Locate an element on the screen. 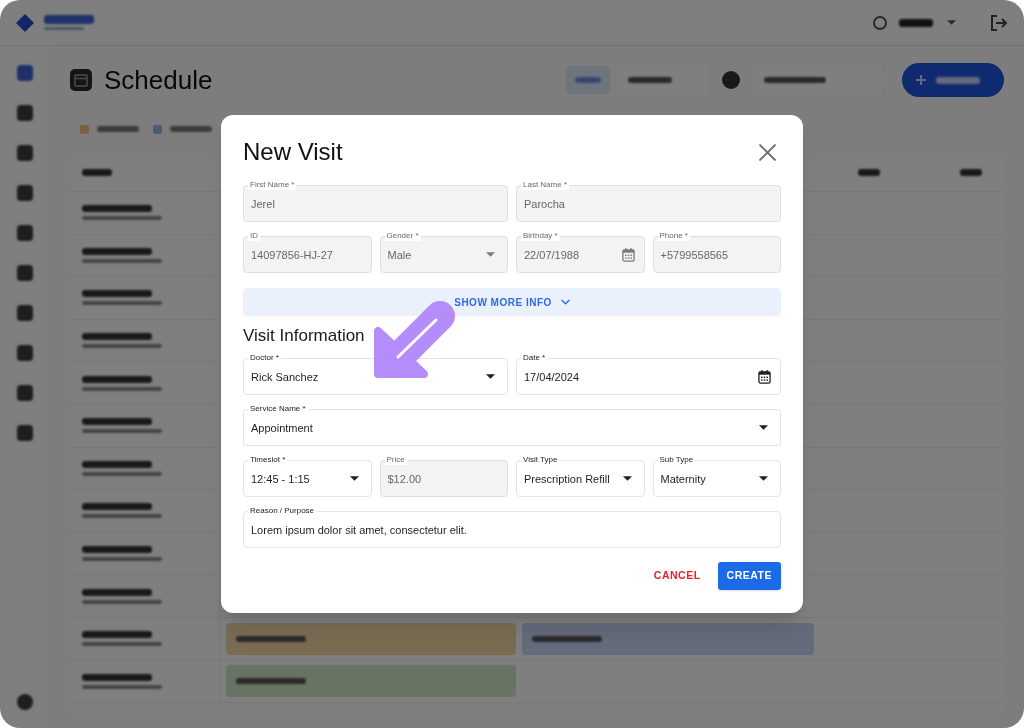 The width and height of the screenshot is (1024, 728). logo-icon is located at coordinates (25, 22).